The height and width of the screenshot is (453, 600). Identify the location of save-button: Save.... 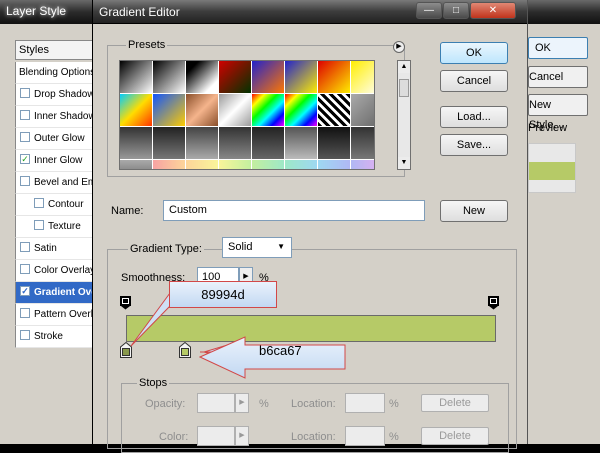
(474, 145).